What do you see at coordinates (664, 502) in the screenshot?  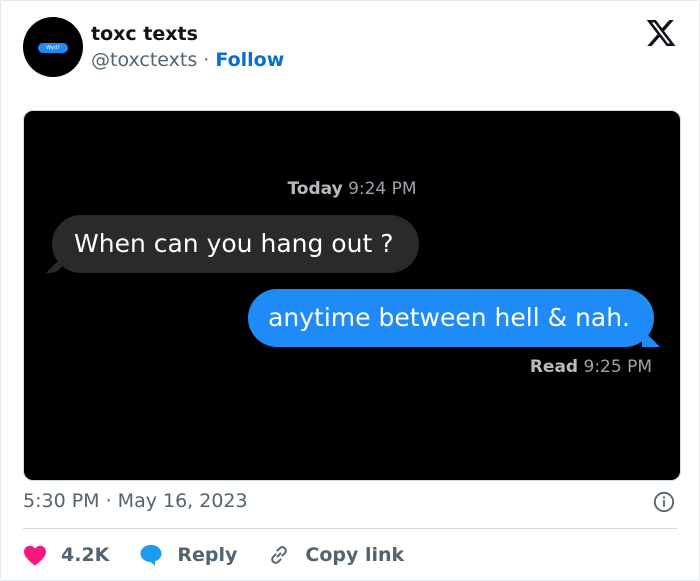 I see `info-icon` at bounding box center [664, 502].